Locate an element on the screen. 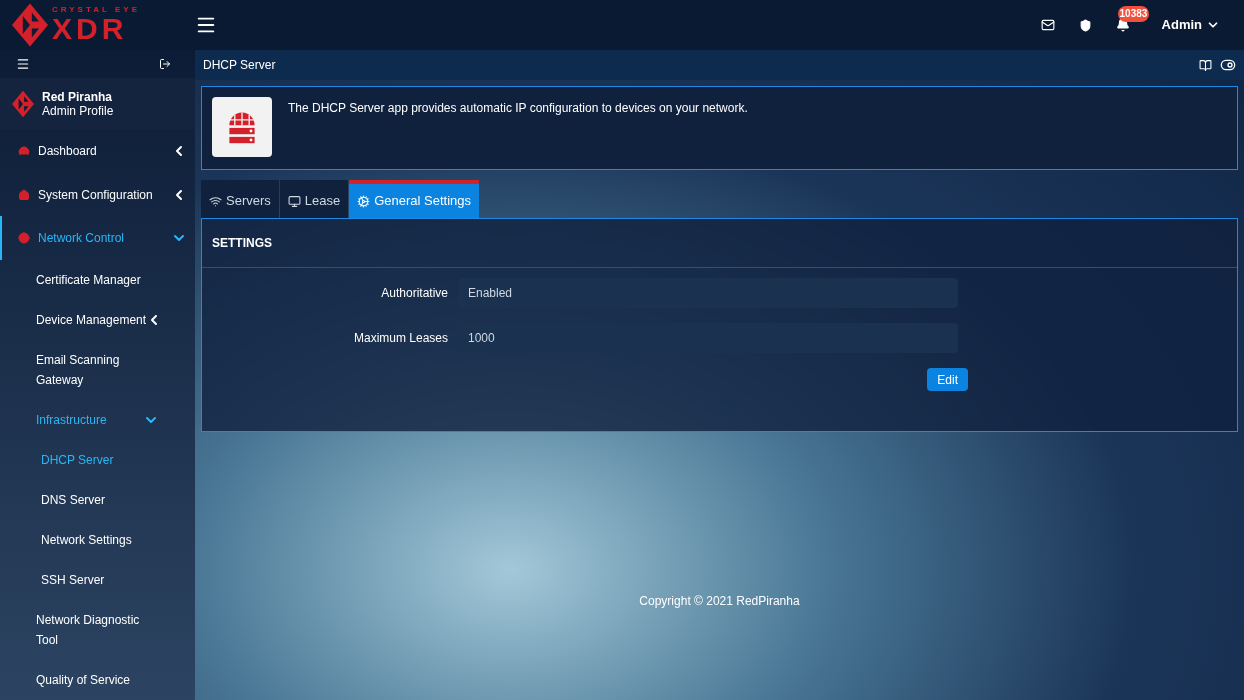 The width and height of the screenshot is (1244, 700). app-description: The DHCP Server app provides automatic IP configuration to devices on your network. is located at coordinates (518, 108).